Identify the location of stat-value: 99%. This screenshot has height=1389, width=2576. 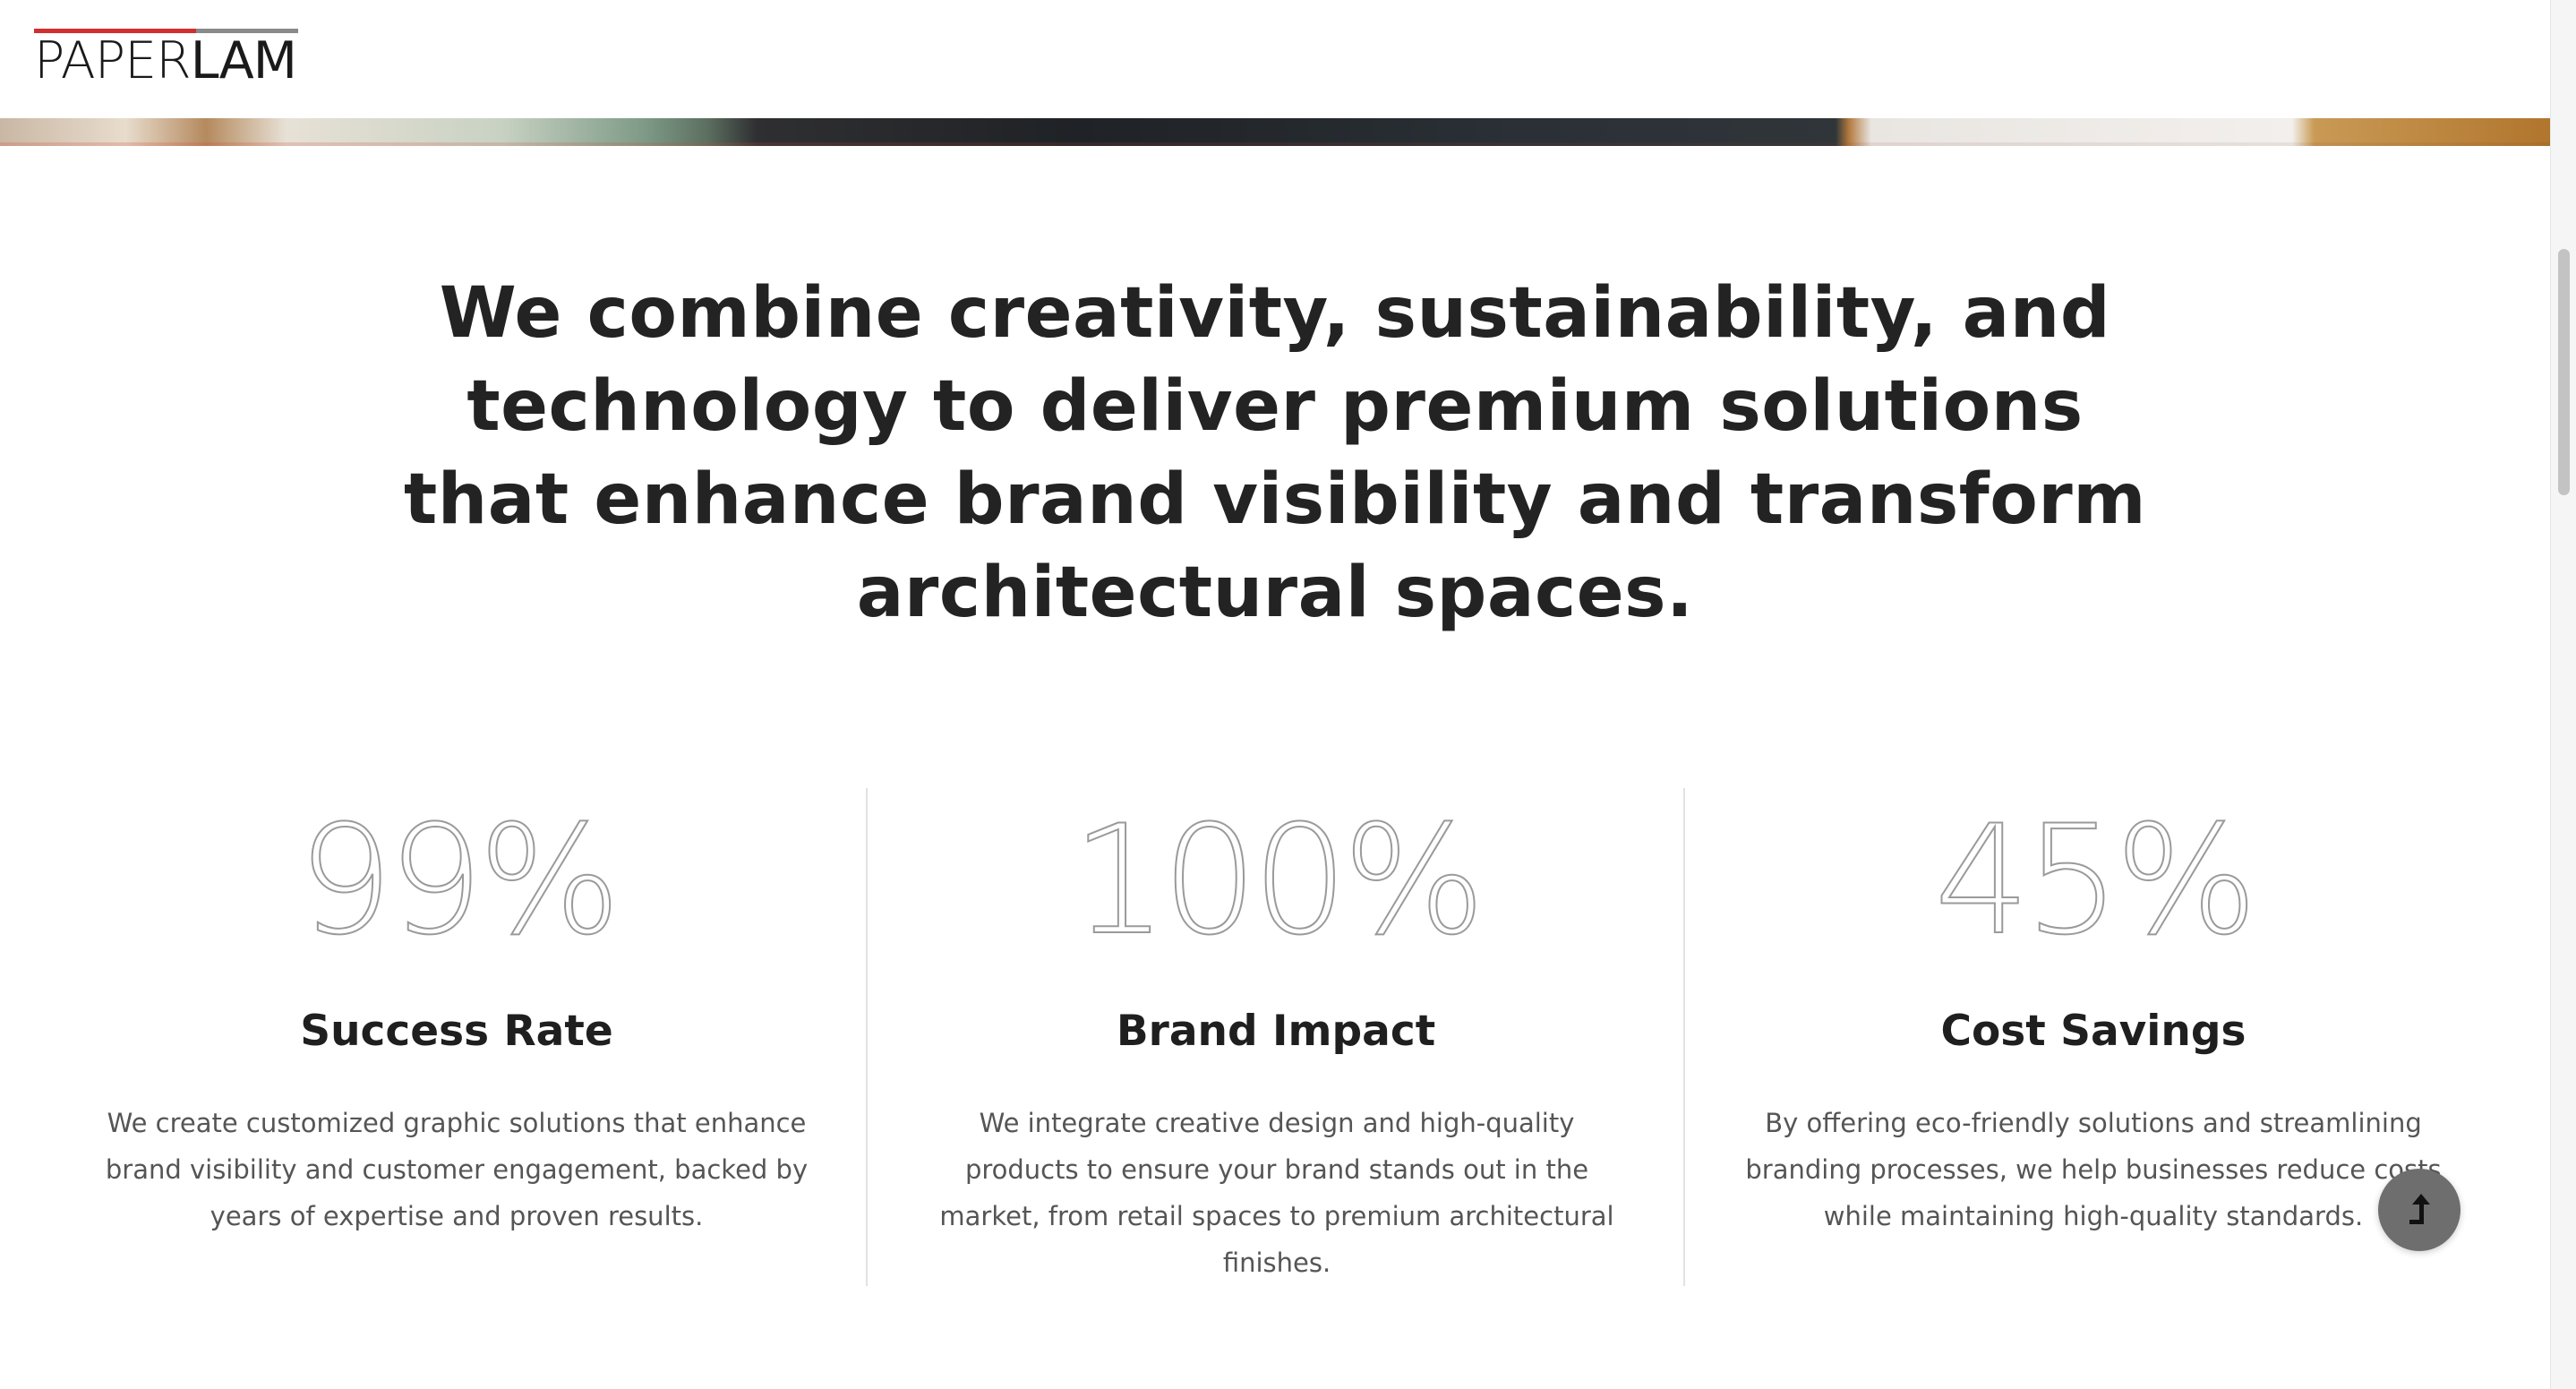
(459, 880).